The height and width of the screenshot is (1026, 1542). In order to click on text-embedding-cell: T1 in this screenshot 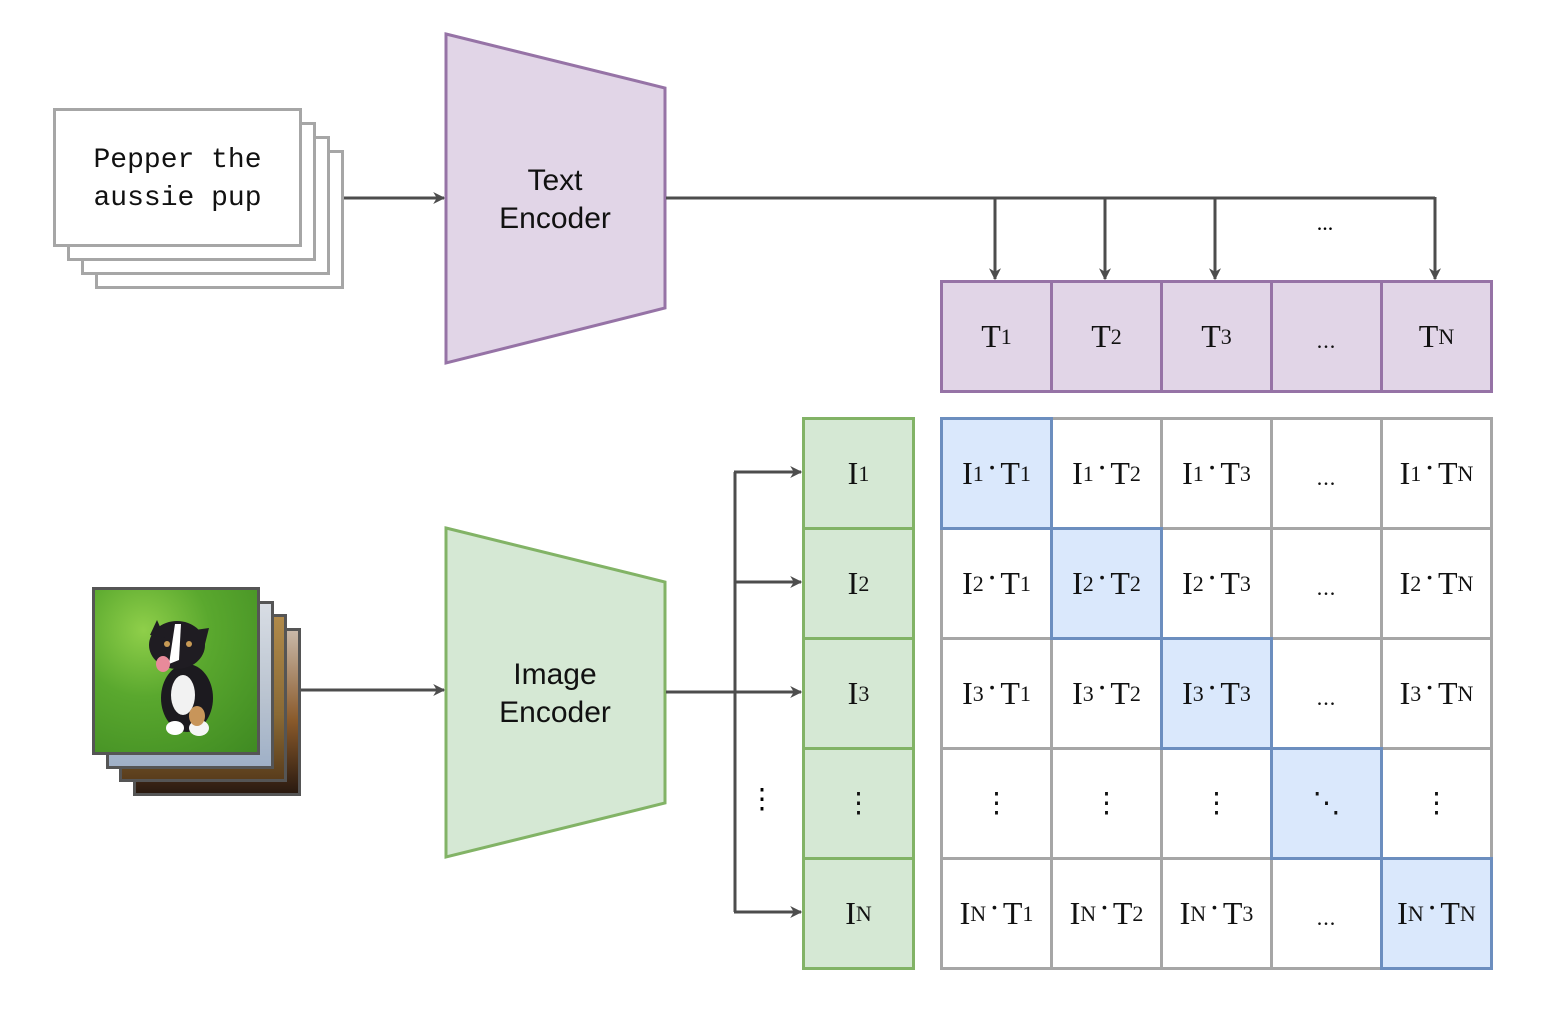, I will do `click(996, 336)`.